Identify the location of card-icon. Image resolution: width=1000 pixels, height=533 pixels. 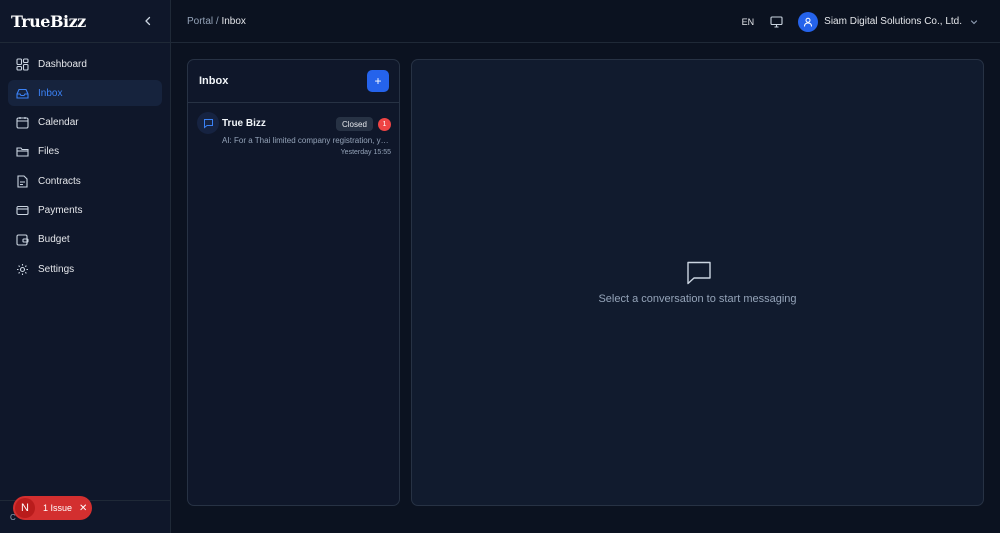
(22, 210).